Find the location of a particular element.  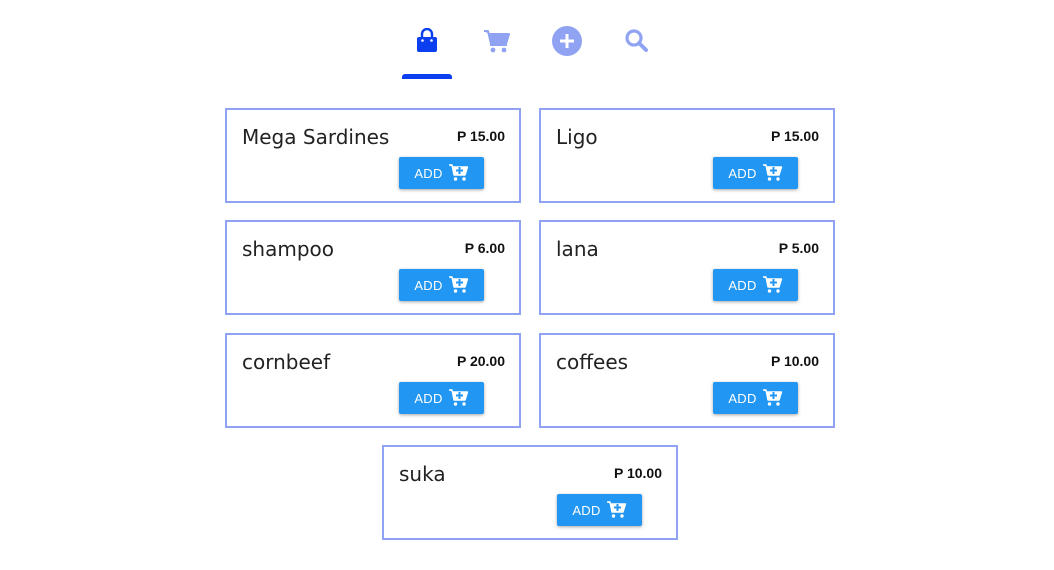

tab-search is located at coordinates (637, 53).